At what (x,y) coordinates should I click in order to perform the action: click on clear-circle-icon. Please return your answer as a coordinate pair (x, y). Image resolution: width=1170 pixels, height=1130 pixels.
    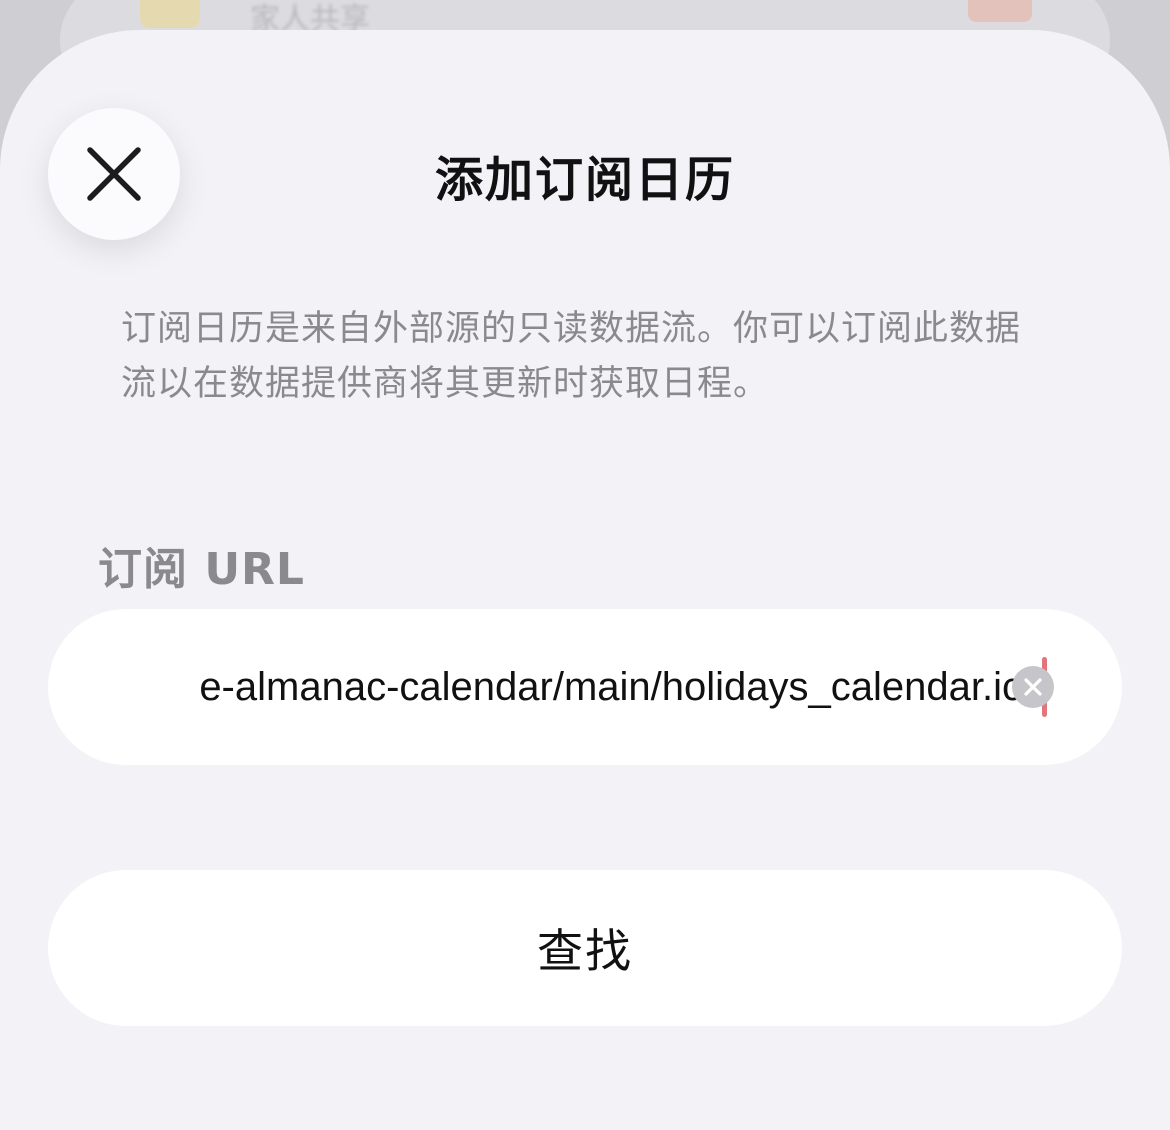
    Looking at the image, I should click on (1033, 687).